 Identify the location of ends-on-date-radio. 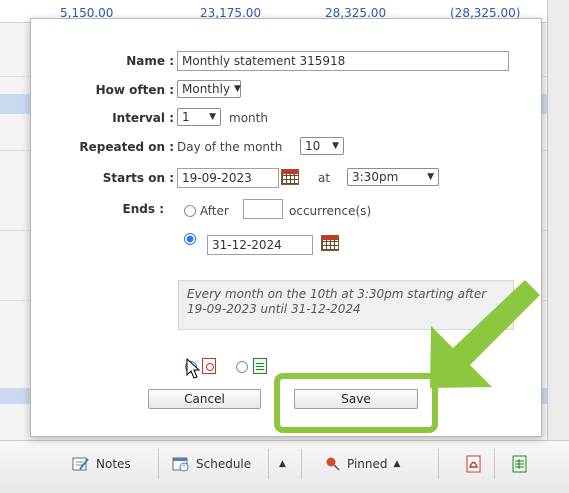
(190, 239).